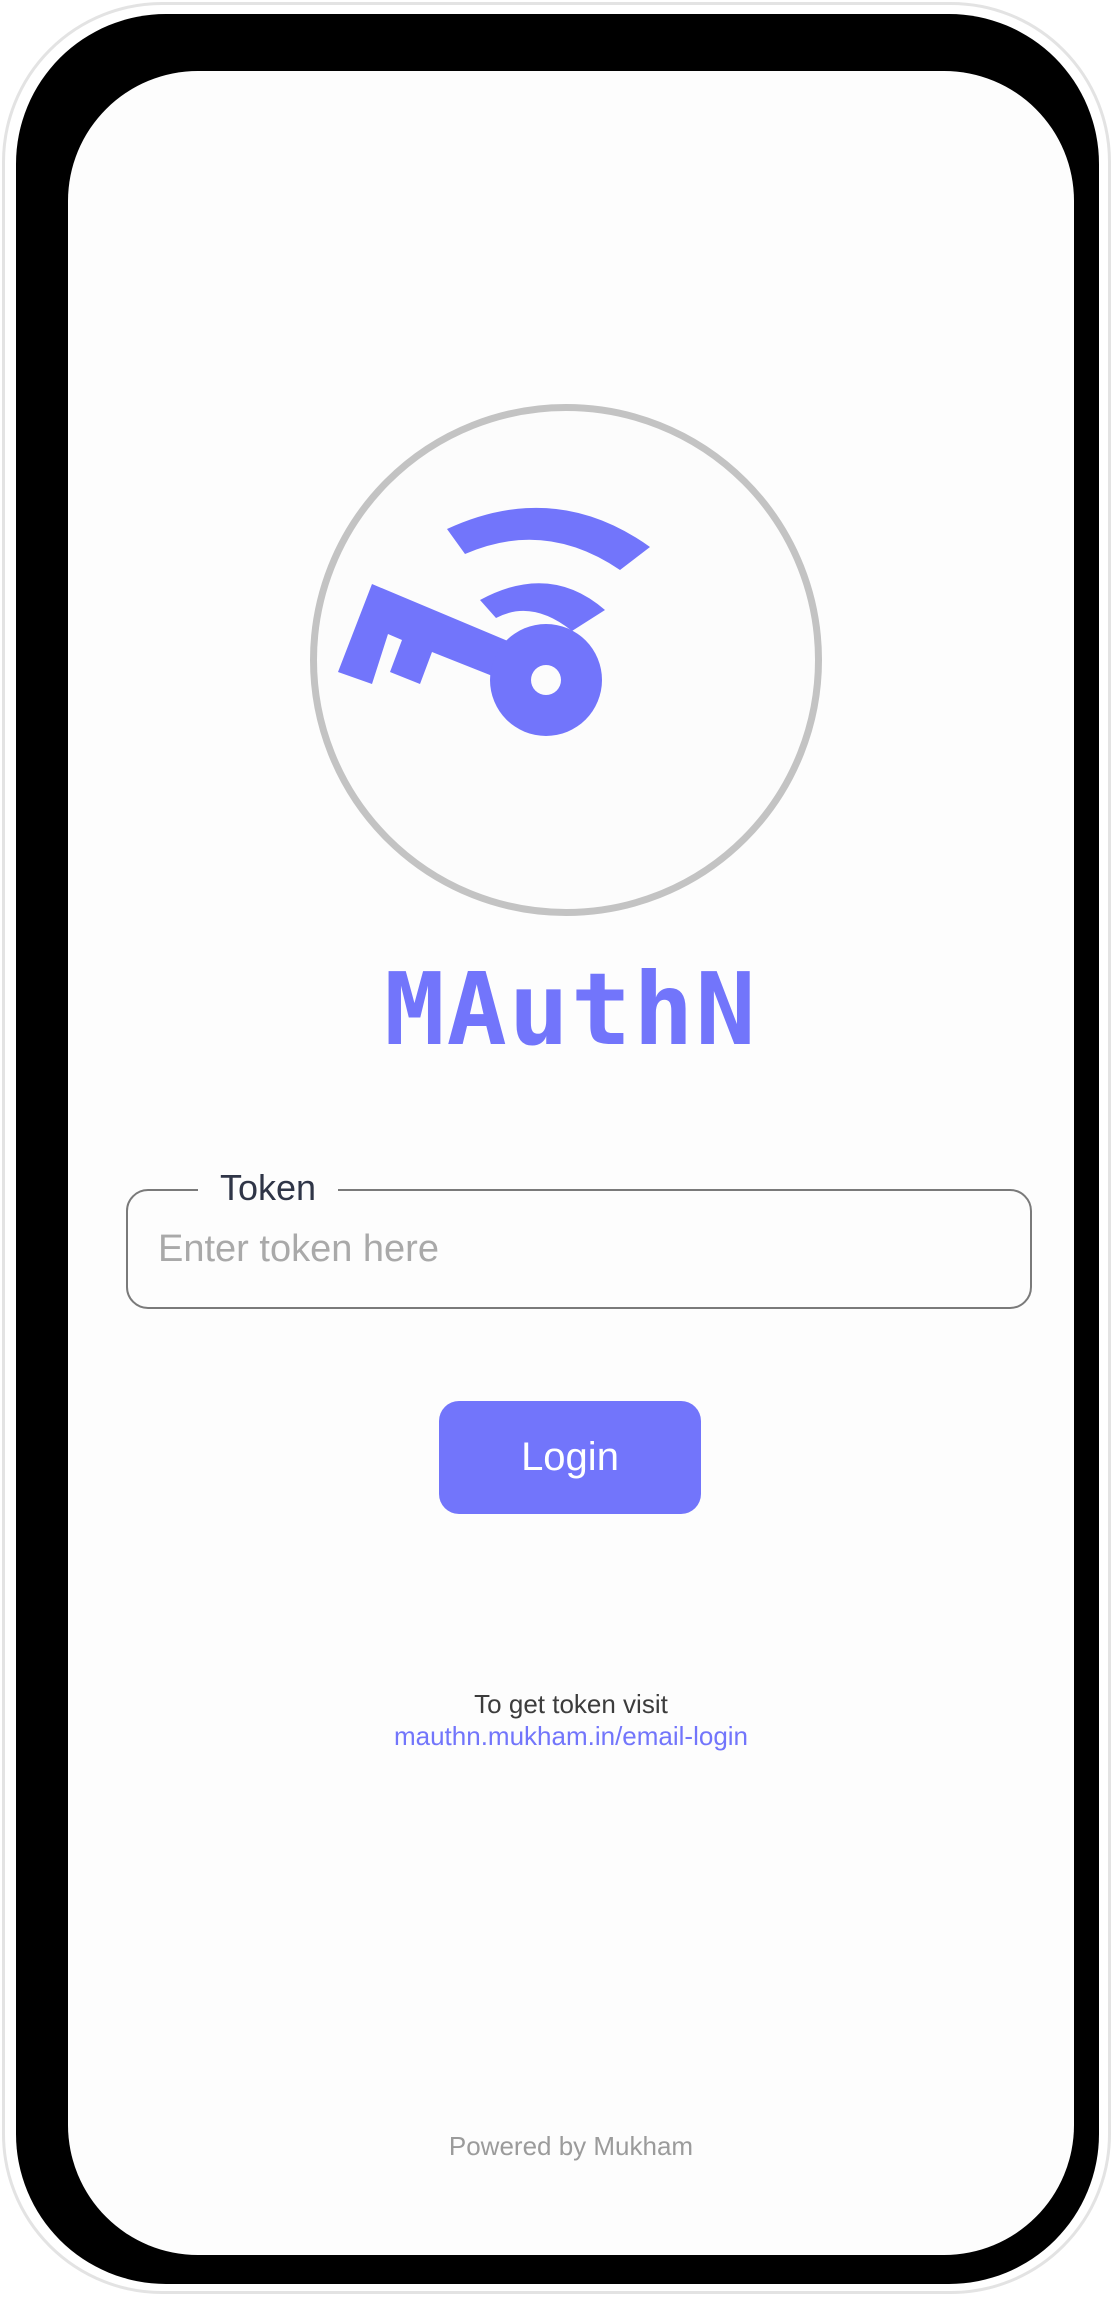 The width and height of the screenshot is (1115, 2298). What do you see at coordinates (571, 1704) in the screenshot?
I see `token-hint-text: To get token visit` at bounding box center [571, 1704].